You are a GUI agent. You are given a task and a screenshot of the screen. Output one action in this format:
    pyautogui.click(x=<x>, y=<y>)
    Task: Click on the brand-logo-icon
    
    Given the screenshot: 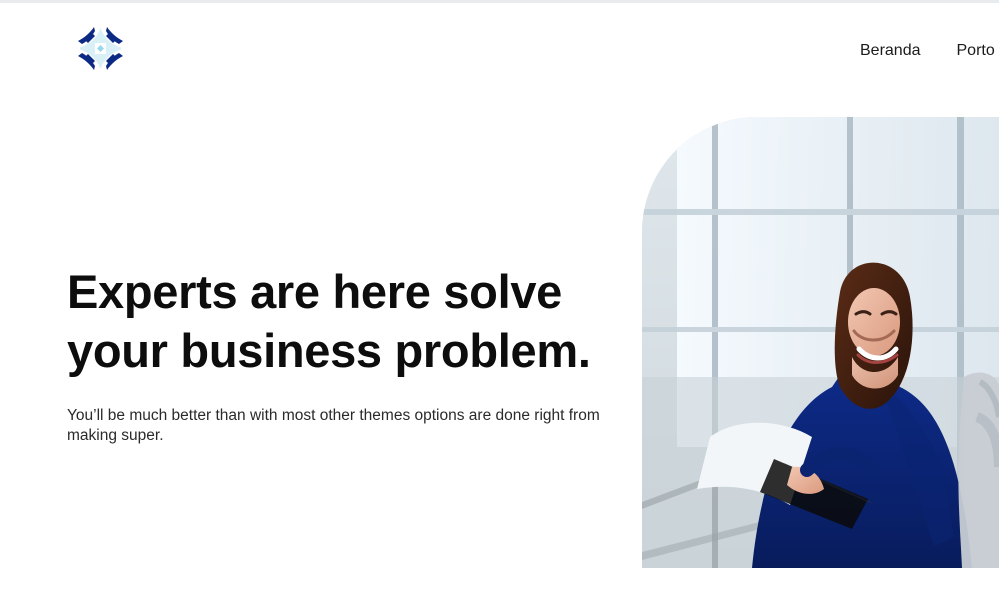 What is the action you would take?
    pyautogui.click(x=100, y=48)
    